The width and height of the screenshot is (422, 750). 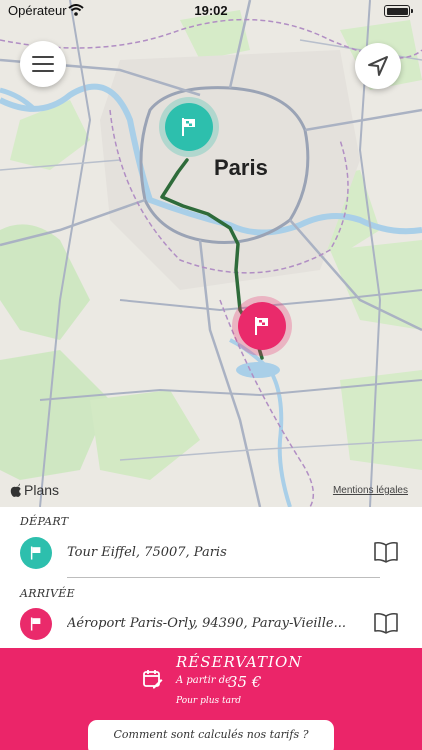 I want to click on hamburger-icon, so click(x=43, y=64).